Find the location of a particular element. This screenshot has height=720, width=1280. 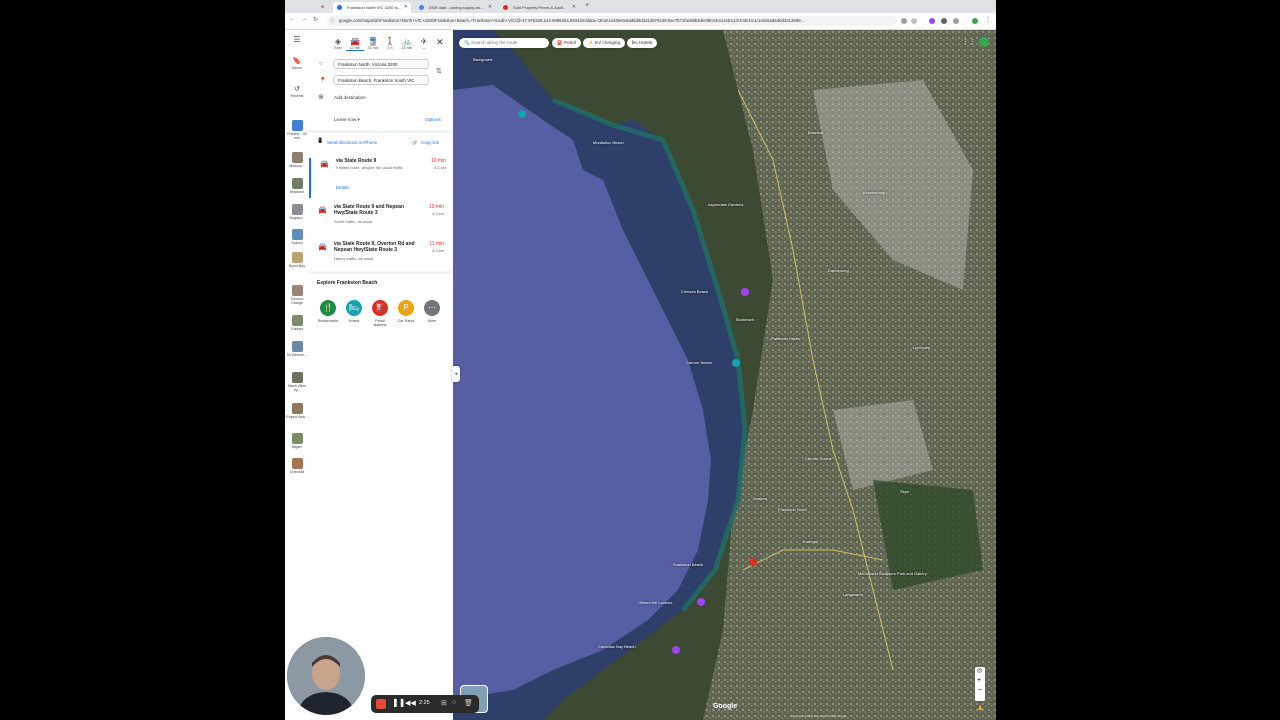

place-thumbnail is located at coordinates (297, 438).